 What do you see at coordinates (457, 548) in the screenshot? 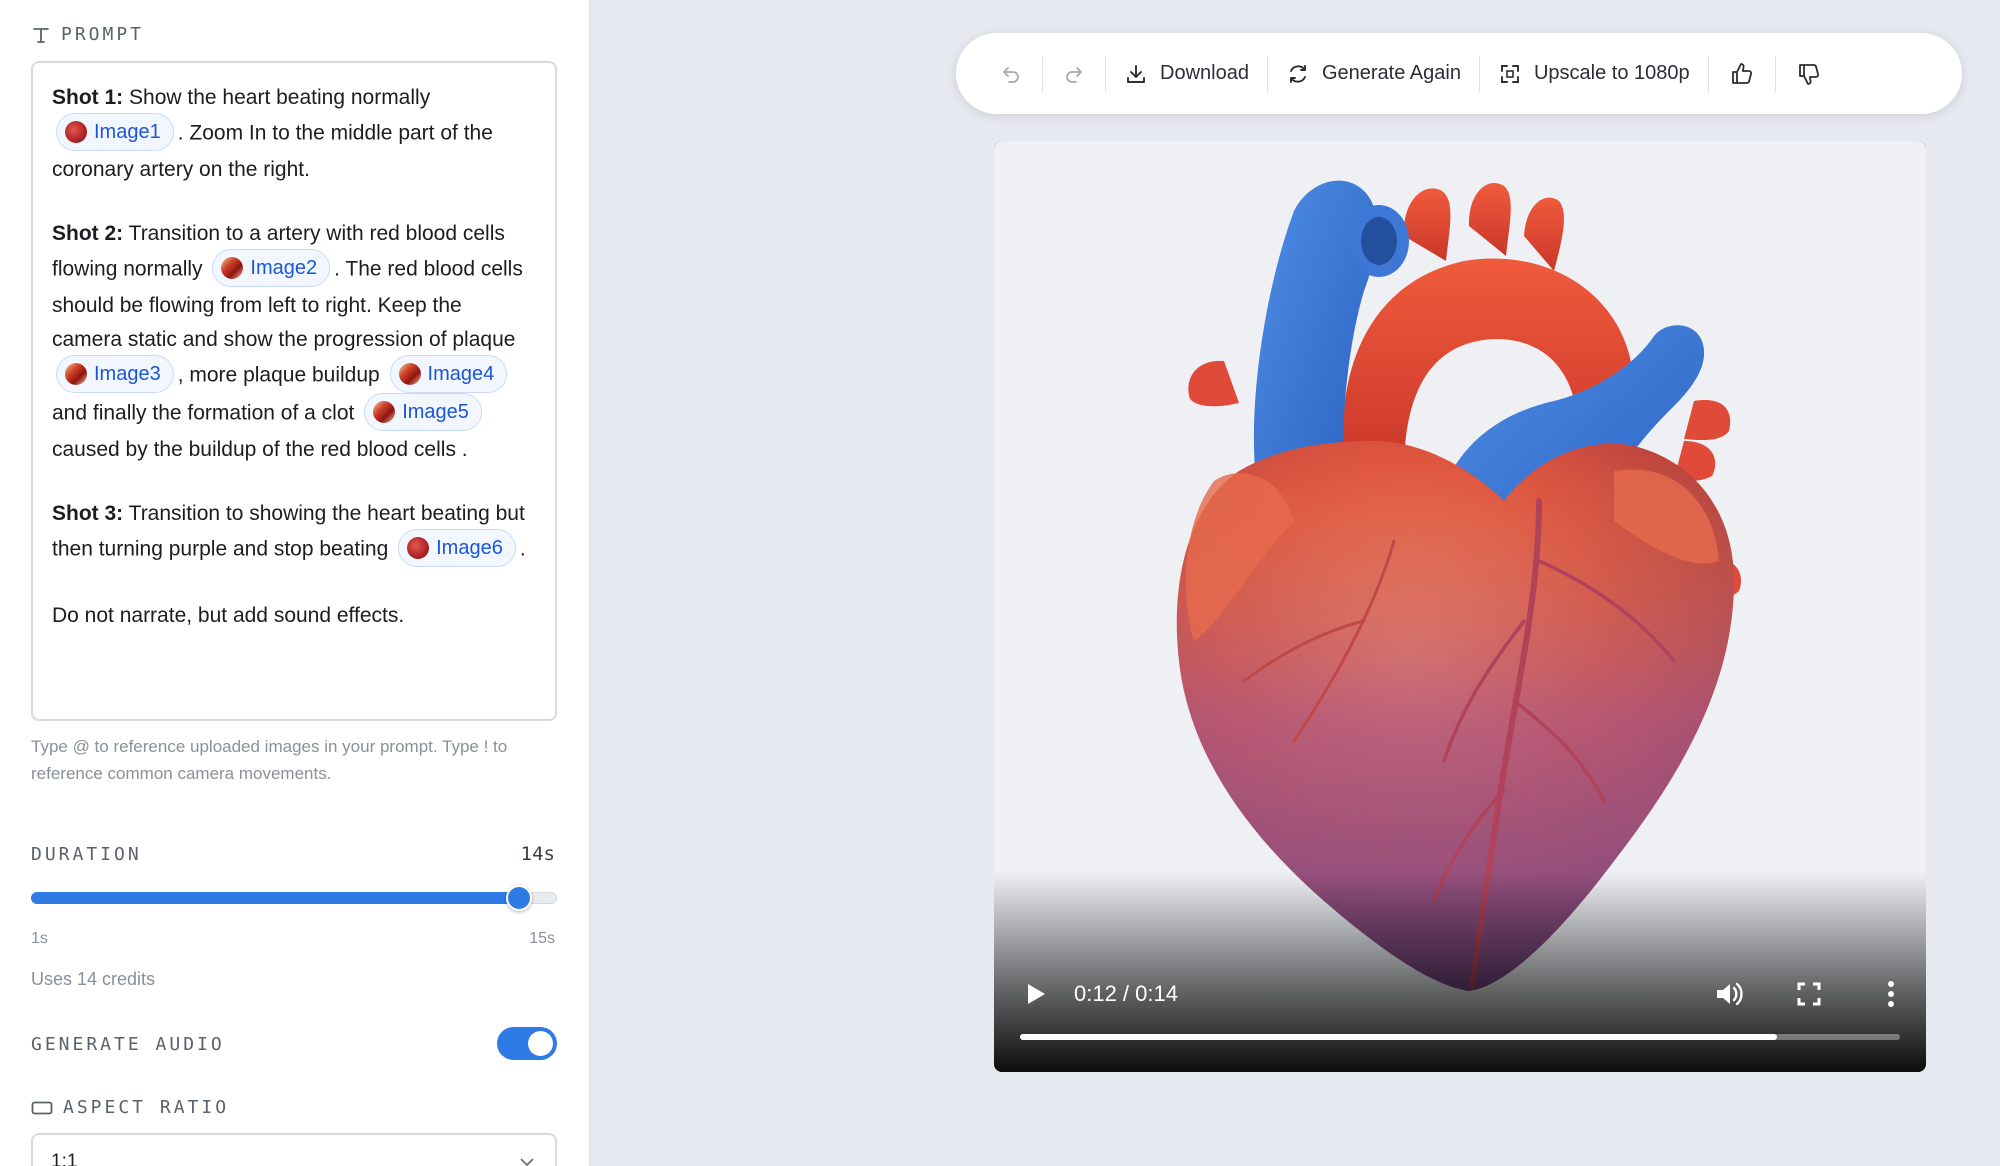
I see `image-reference-chip: Image6` at bounding box center [457, 548].